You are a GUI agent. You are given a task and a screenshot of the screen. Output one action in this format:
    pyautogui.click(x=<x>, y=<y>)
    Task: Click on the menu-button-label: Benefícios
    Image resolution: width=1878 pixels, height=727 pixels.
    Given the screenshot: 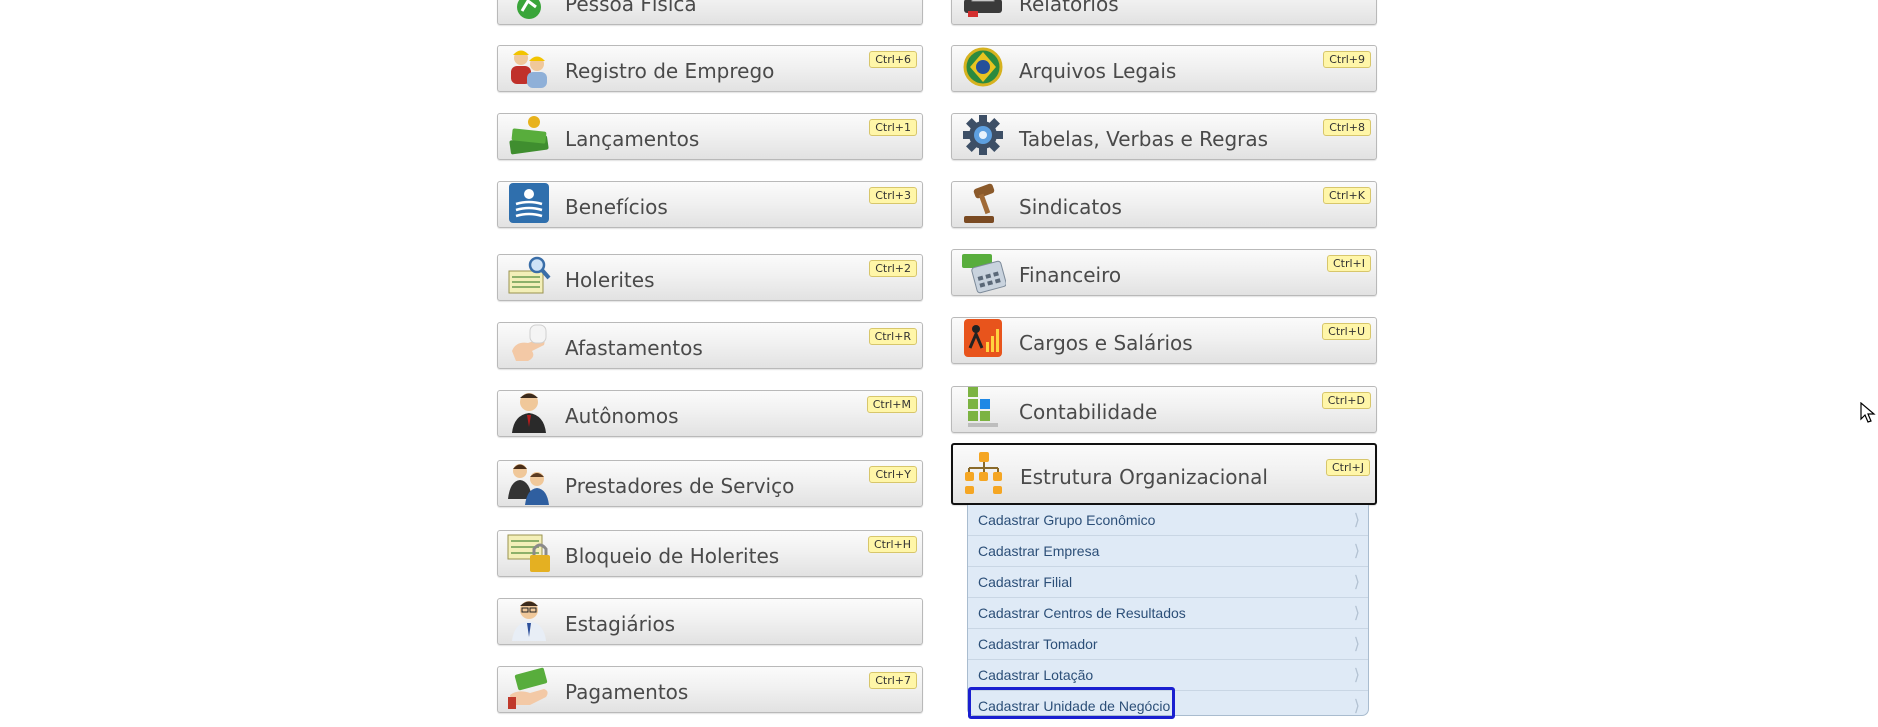 What is the action you would take?
    pyautogui.click(x=616, y=207)
    